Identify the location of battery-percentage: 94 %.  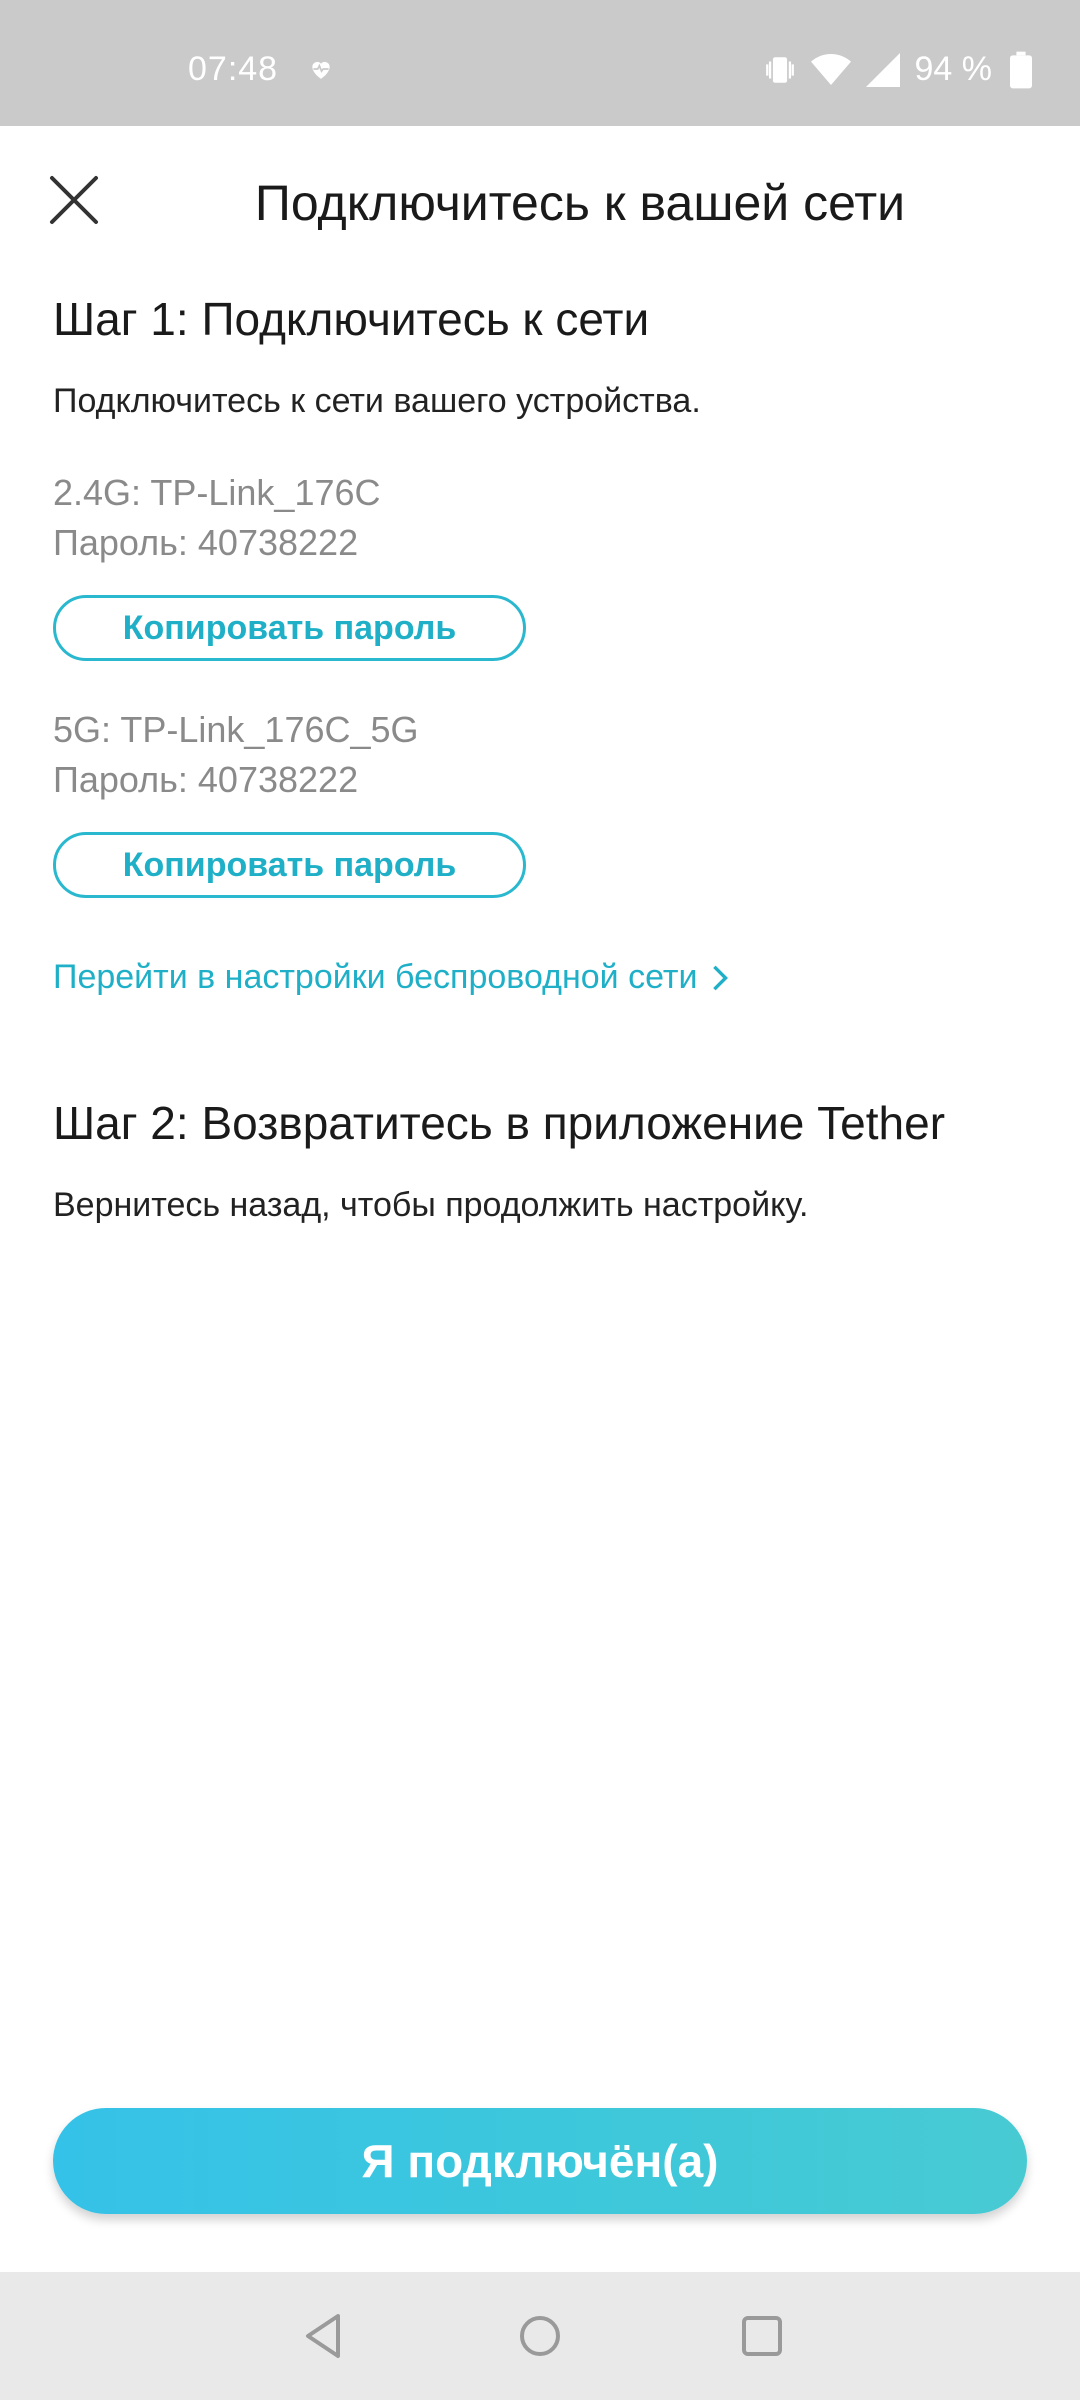
(953, 69).